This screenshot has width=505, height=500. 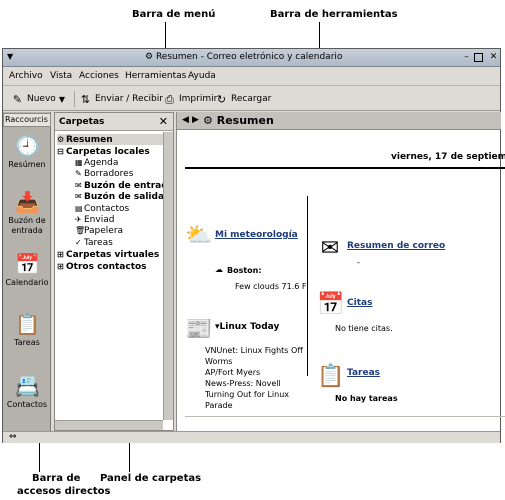 I want to click on shortcut-calendar: 📅 Calendario, so click(x=27, y=270).